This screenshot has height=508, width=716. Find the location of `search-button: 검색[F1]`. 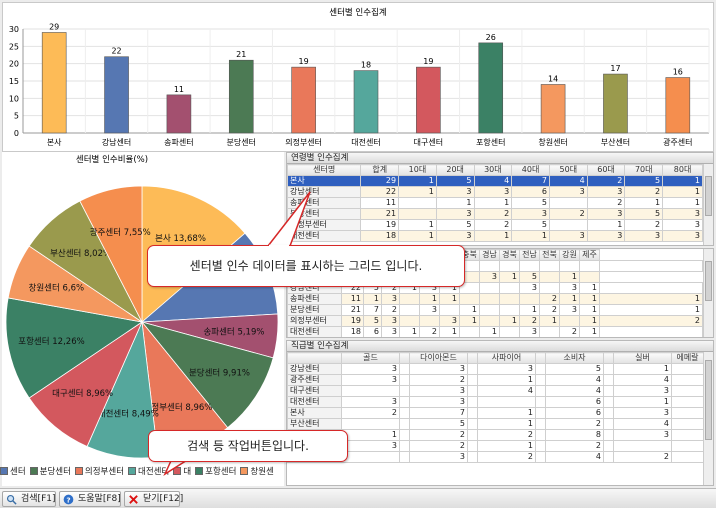

search-button: 검색[F1] is located at coordinates (29, 499).